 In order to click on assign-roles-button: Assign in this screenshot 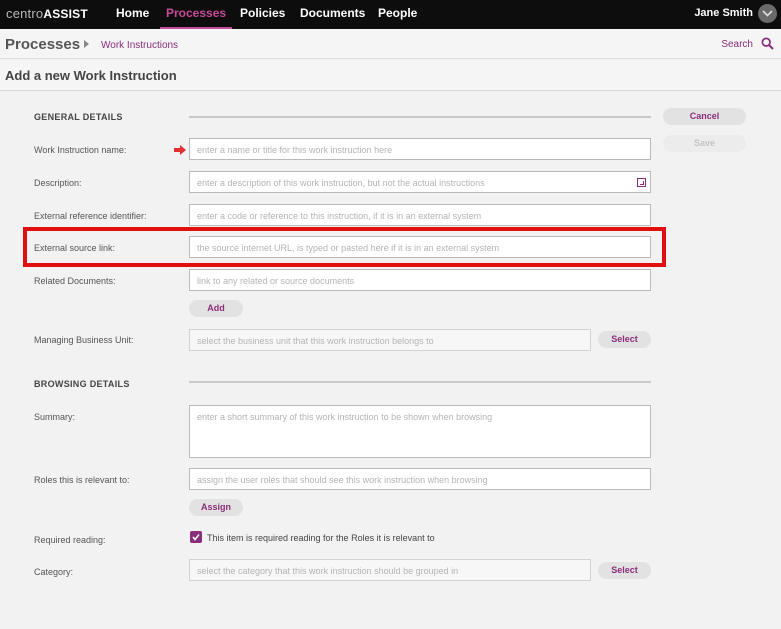, I will do `click(216, 507)`.